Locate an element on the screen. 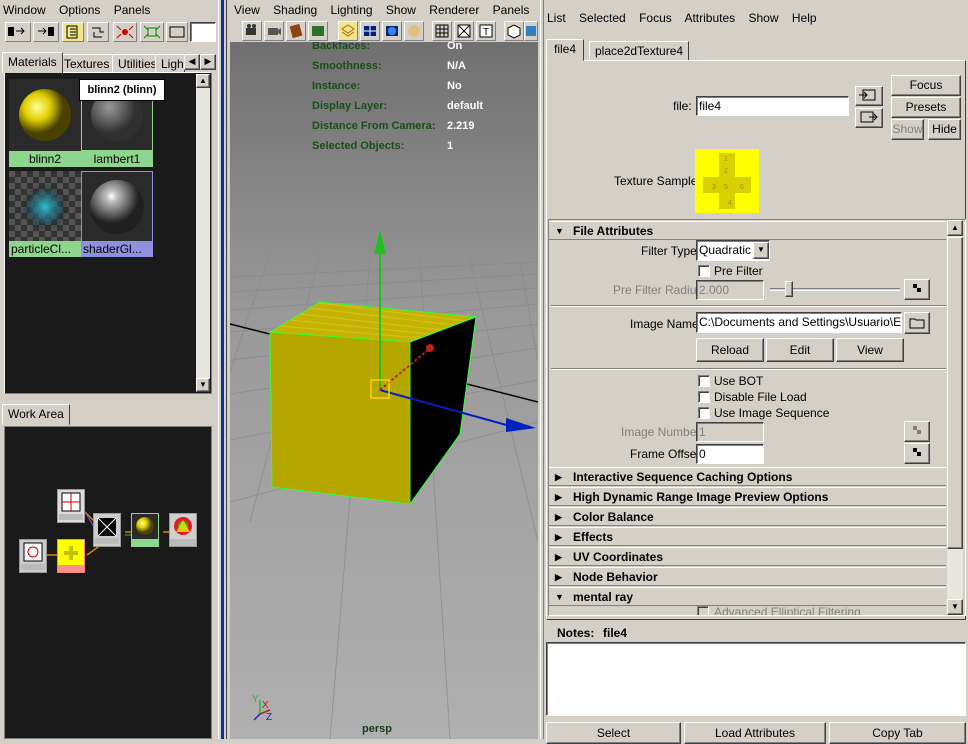 The width and height of the screenshot is (968, 744). section-mental-ray: ▼ mental ray is located at coordinates (747, 596).